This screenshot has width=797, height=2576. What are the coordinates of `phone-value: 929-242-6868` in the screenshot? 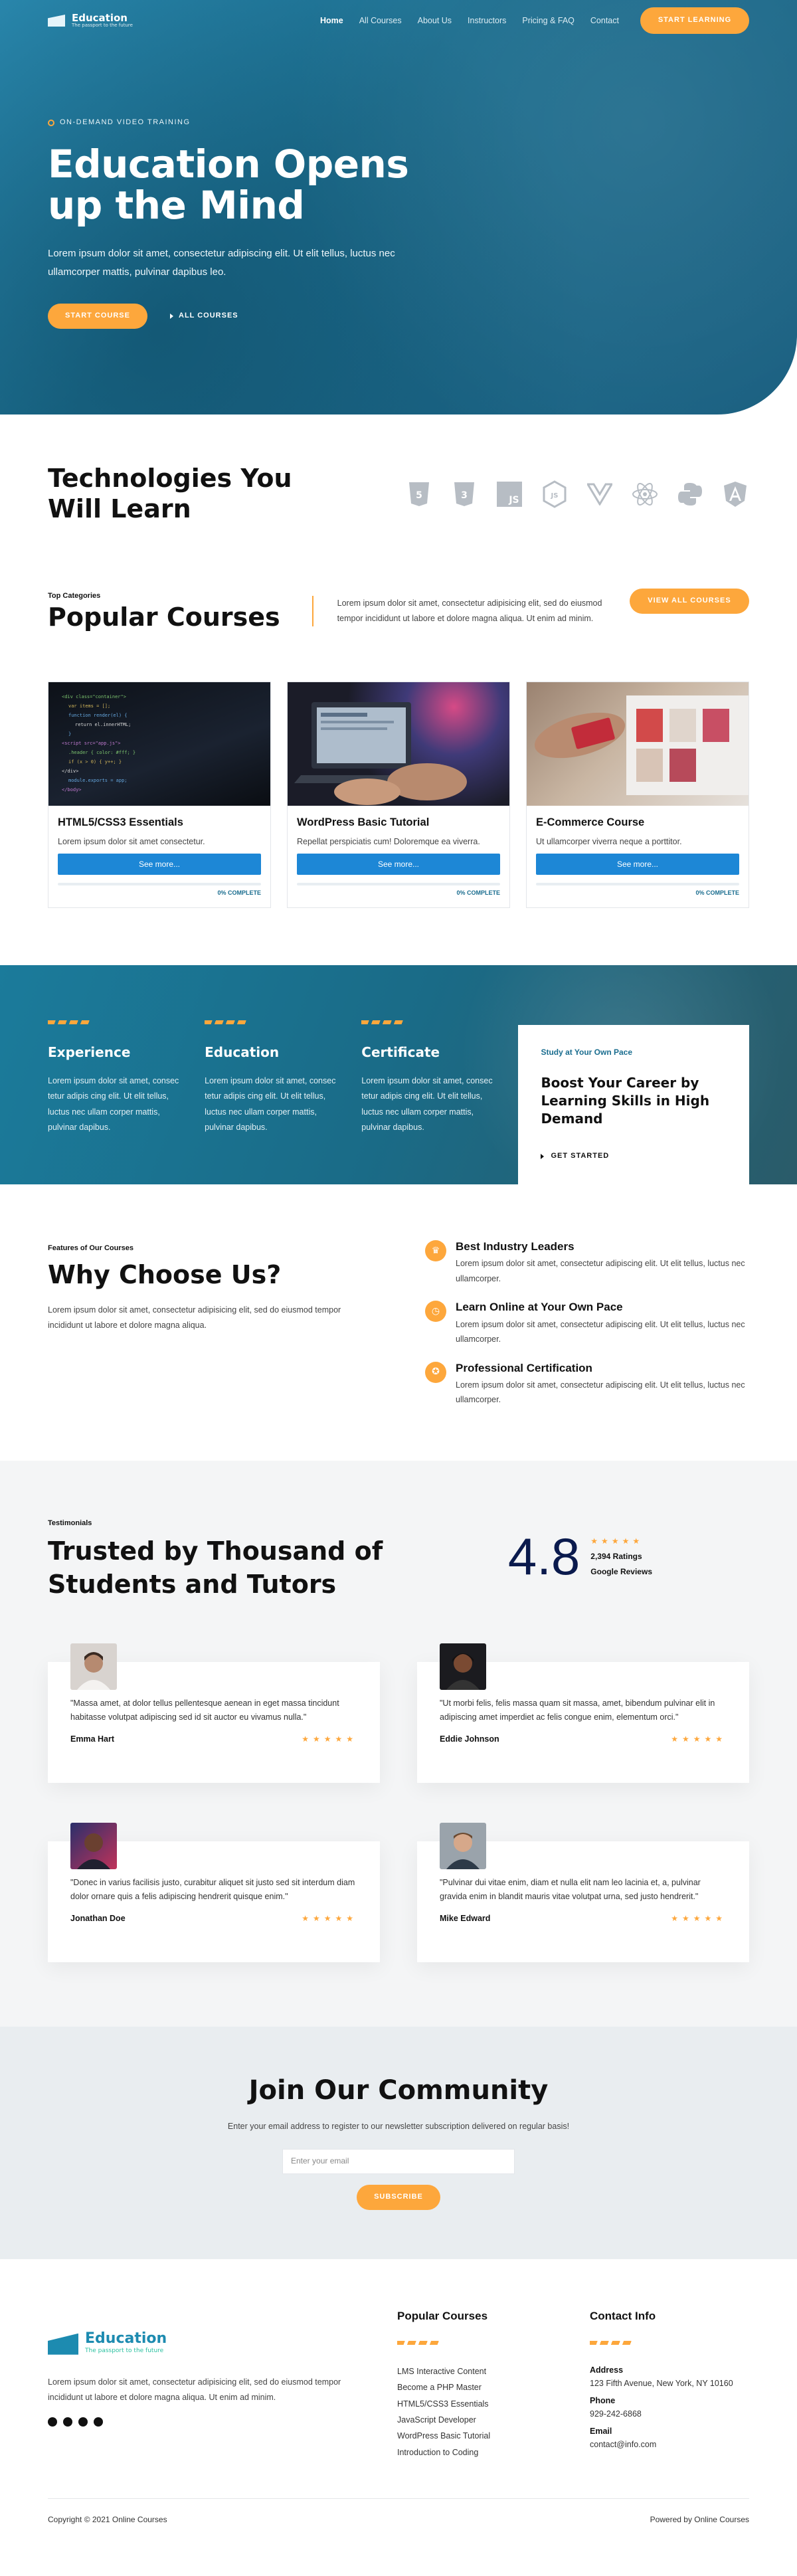 It's located at (669, 2414).